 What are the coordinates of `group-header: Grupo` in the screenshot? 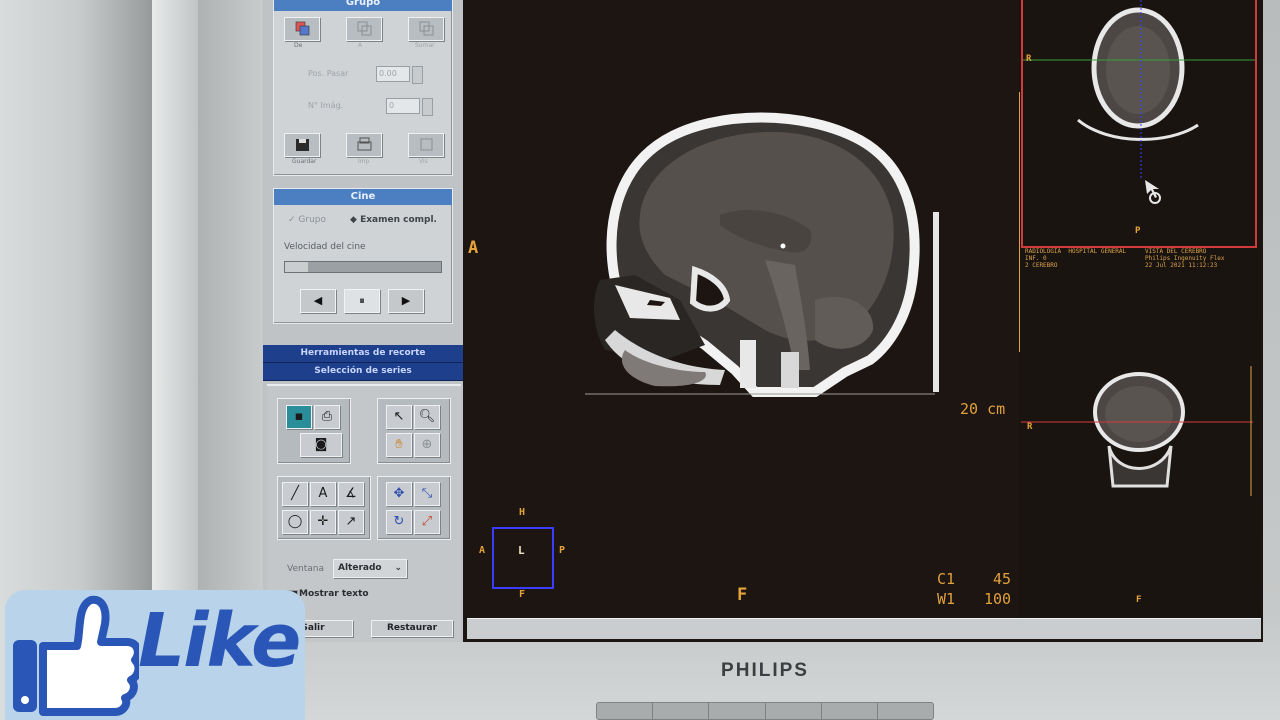 It's located at (363, 5).